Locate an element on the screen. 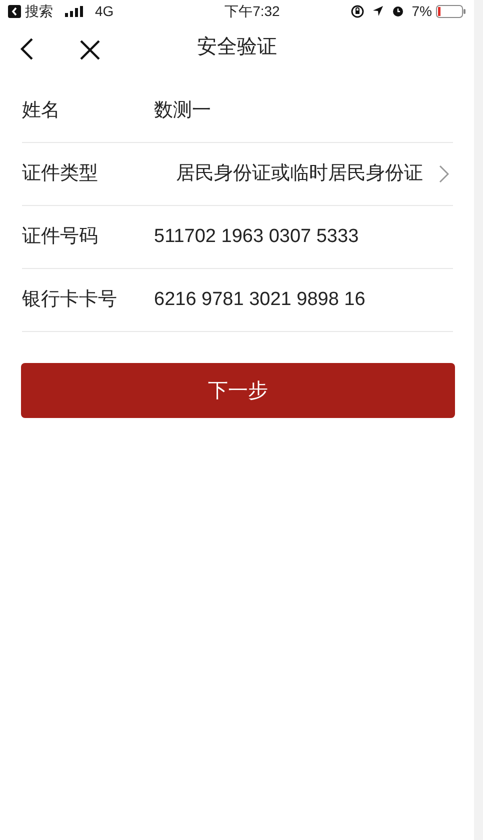 This screenshot has height=840, width=483. back-app-label: 搜索 is located at coordinates (39, 11).